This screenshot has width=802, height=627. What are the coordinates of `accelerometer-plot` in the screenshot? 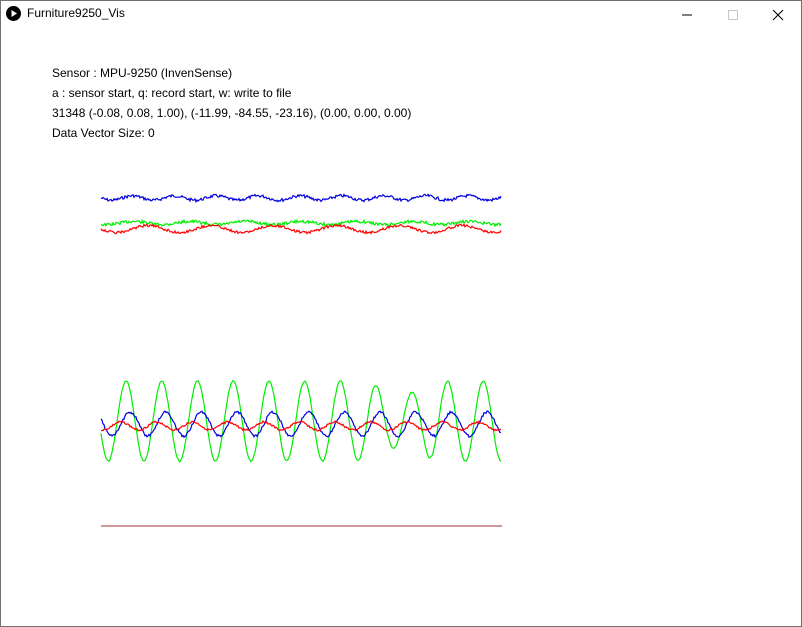 It's located at (301, 214).